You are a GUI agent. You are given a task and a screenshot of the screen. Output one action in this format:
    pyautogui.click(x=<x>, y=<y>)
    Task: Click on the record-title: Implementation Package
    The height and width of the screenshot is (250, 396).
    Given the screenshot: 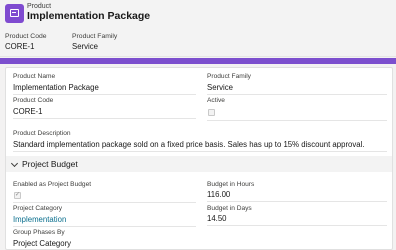 What is the action you would take?
    pyautogui.click(x=89, y=16)
    